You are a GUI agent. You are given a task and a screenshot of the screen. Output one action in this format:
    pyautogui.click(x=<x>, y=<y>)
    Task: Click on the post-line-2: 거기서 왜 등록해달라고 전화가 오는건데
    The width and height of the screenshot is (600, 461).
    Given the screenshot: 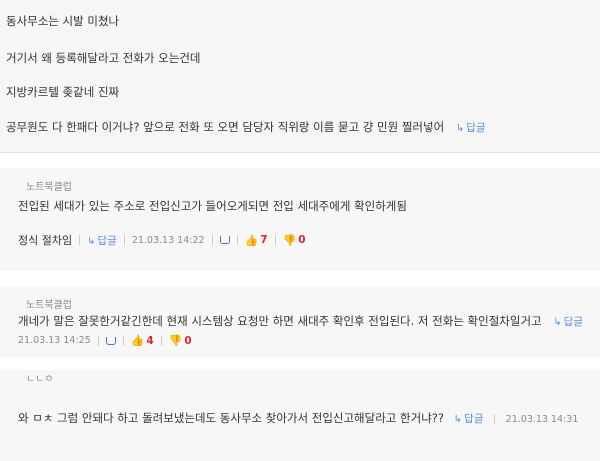 What is the action you would take?
    pyautogui.click(x=103, y=58)
    